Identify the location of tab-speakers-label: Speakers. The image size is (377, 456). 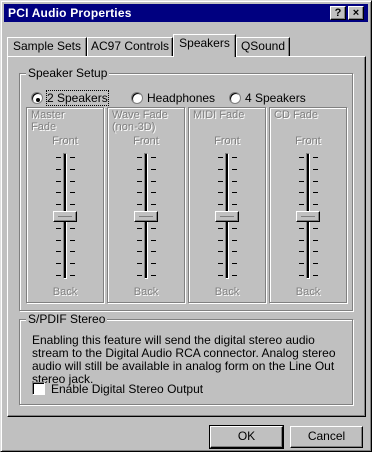
(204, 43).